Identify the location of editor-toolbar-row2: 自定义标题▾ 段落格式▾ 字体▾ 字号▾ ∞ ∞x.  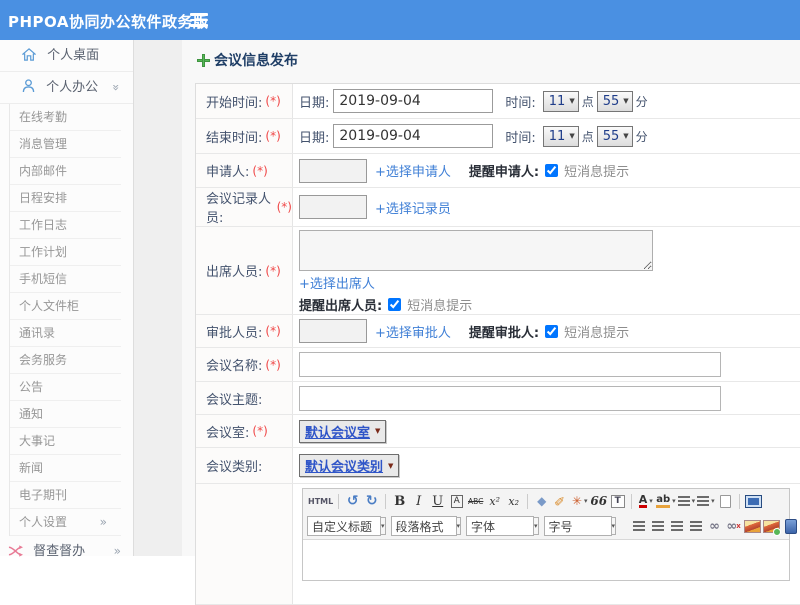
(546, 526).